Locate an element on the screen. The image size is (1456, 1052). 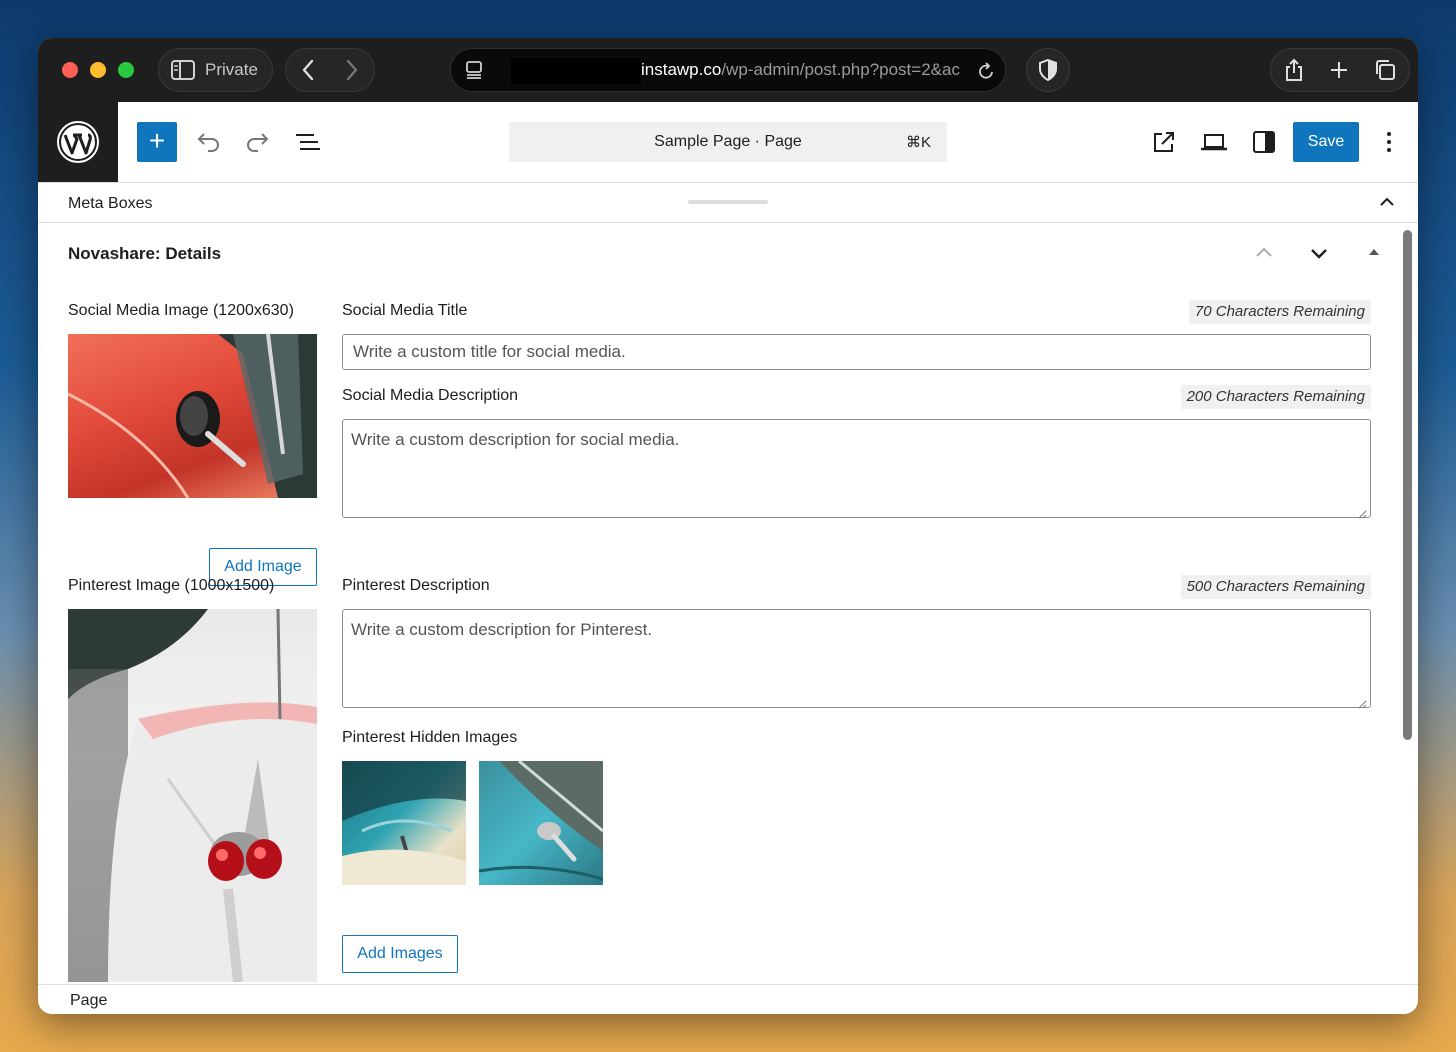
pinterest-description-counter: 500 Characters Remaining is located at coordinates (1275, 587).